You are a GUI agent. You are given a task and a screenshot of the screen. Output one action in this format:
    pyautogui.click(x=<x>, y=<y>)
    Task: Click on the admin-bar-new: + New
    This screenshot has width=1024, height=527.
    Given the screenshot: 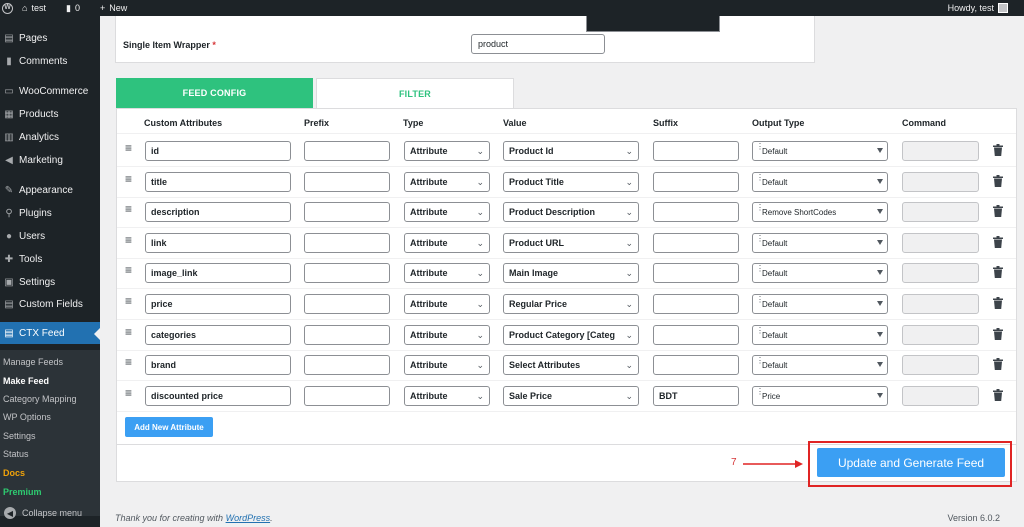 What is the action you would take?
    pyautogui.click(x=113, y=8)
    